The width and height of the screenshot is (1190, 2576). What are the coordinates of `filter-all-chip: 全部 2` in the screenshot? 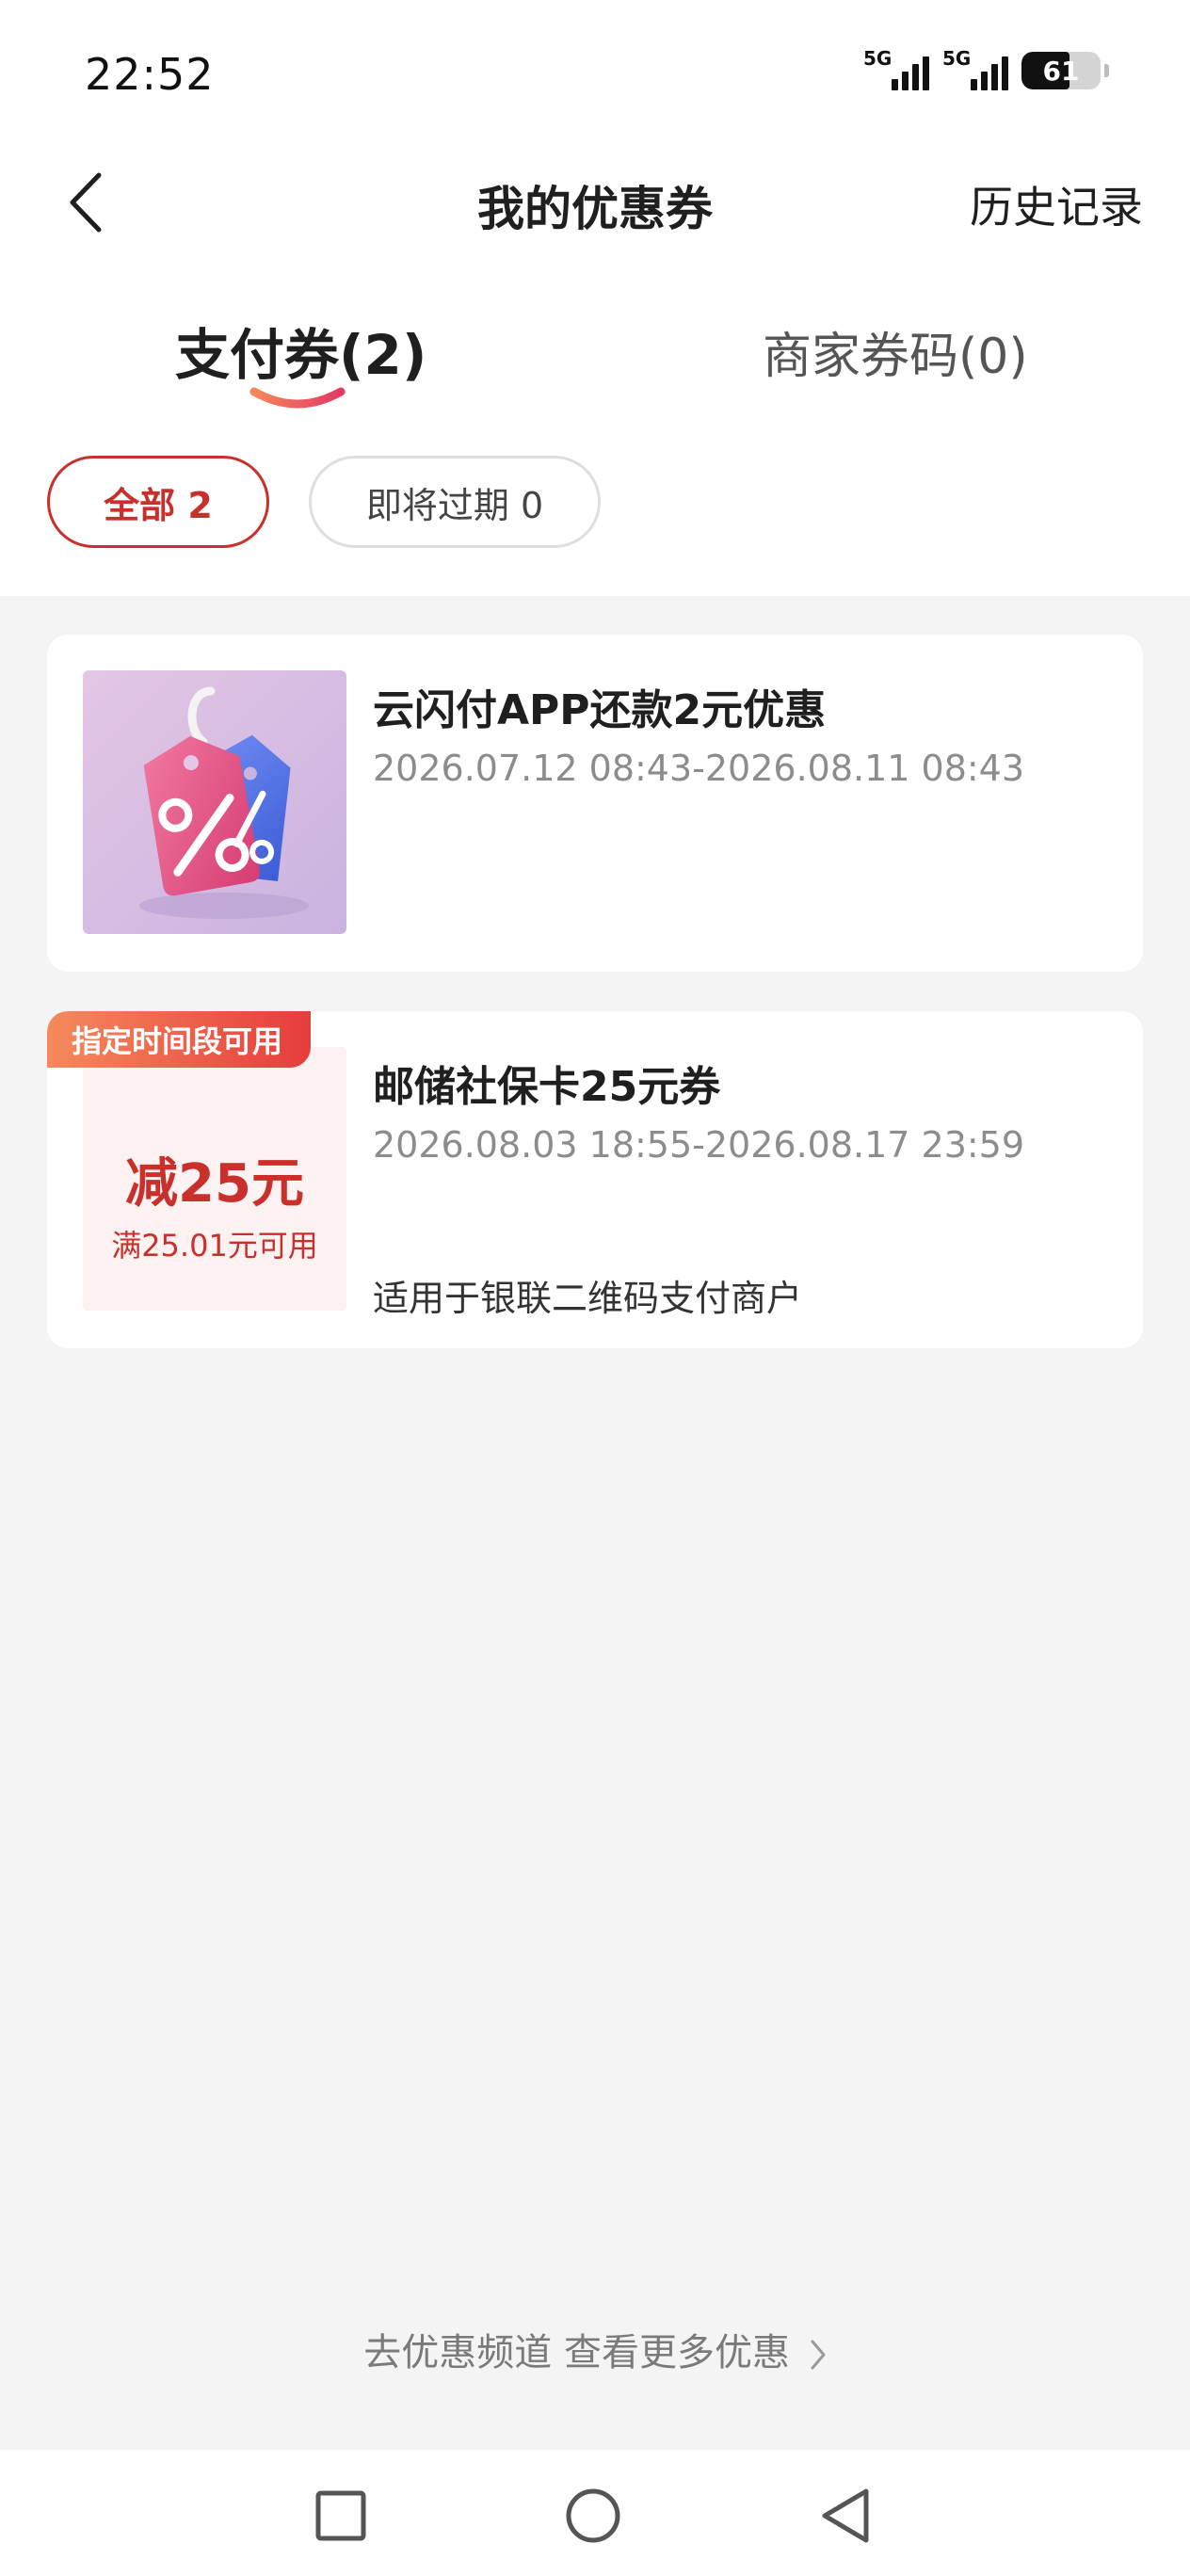 It's located at (158, 502).